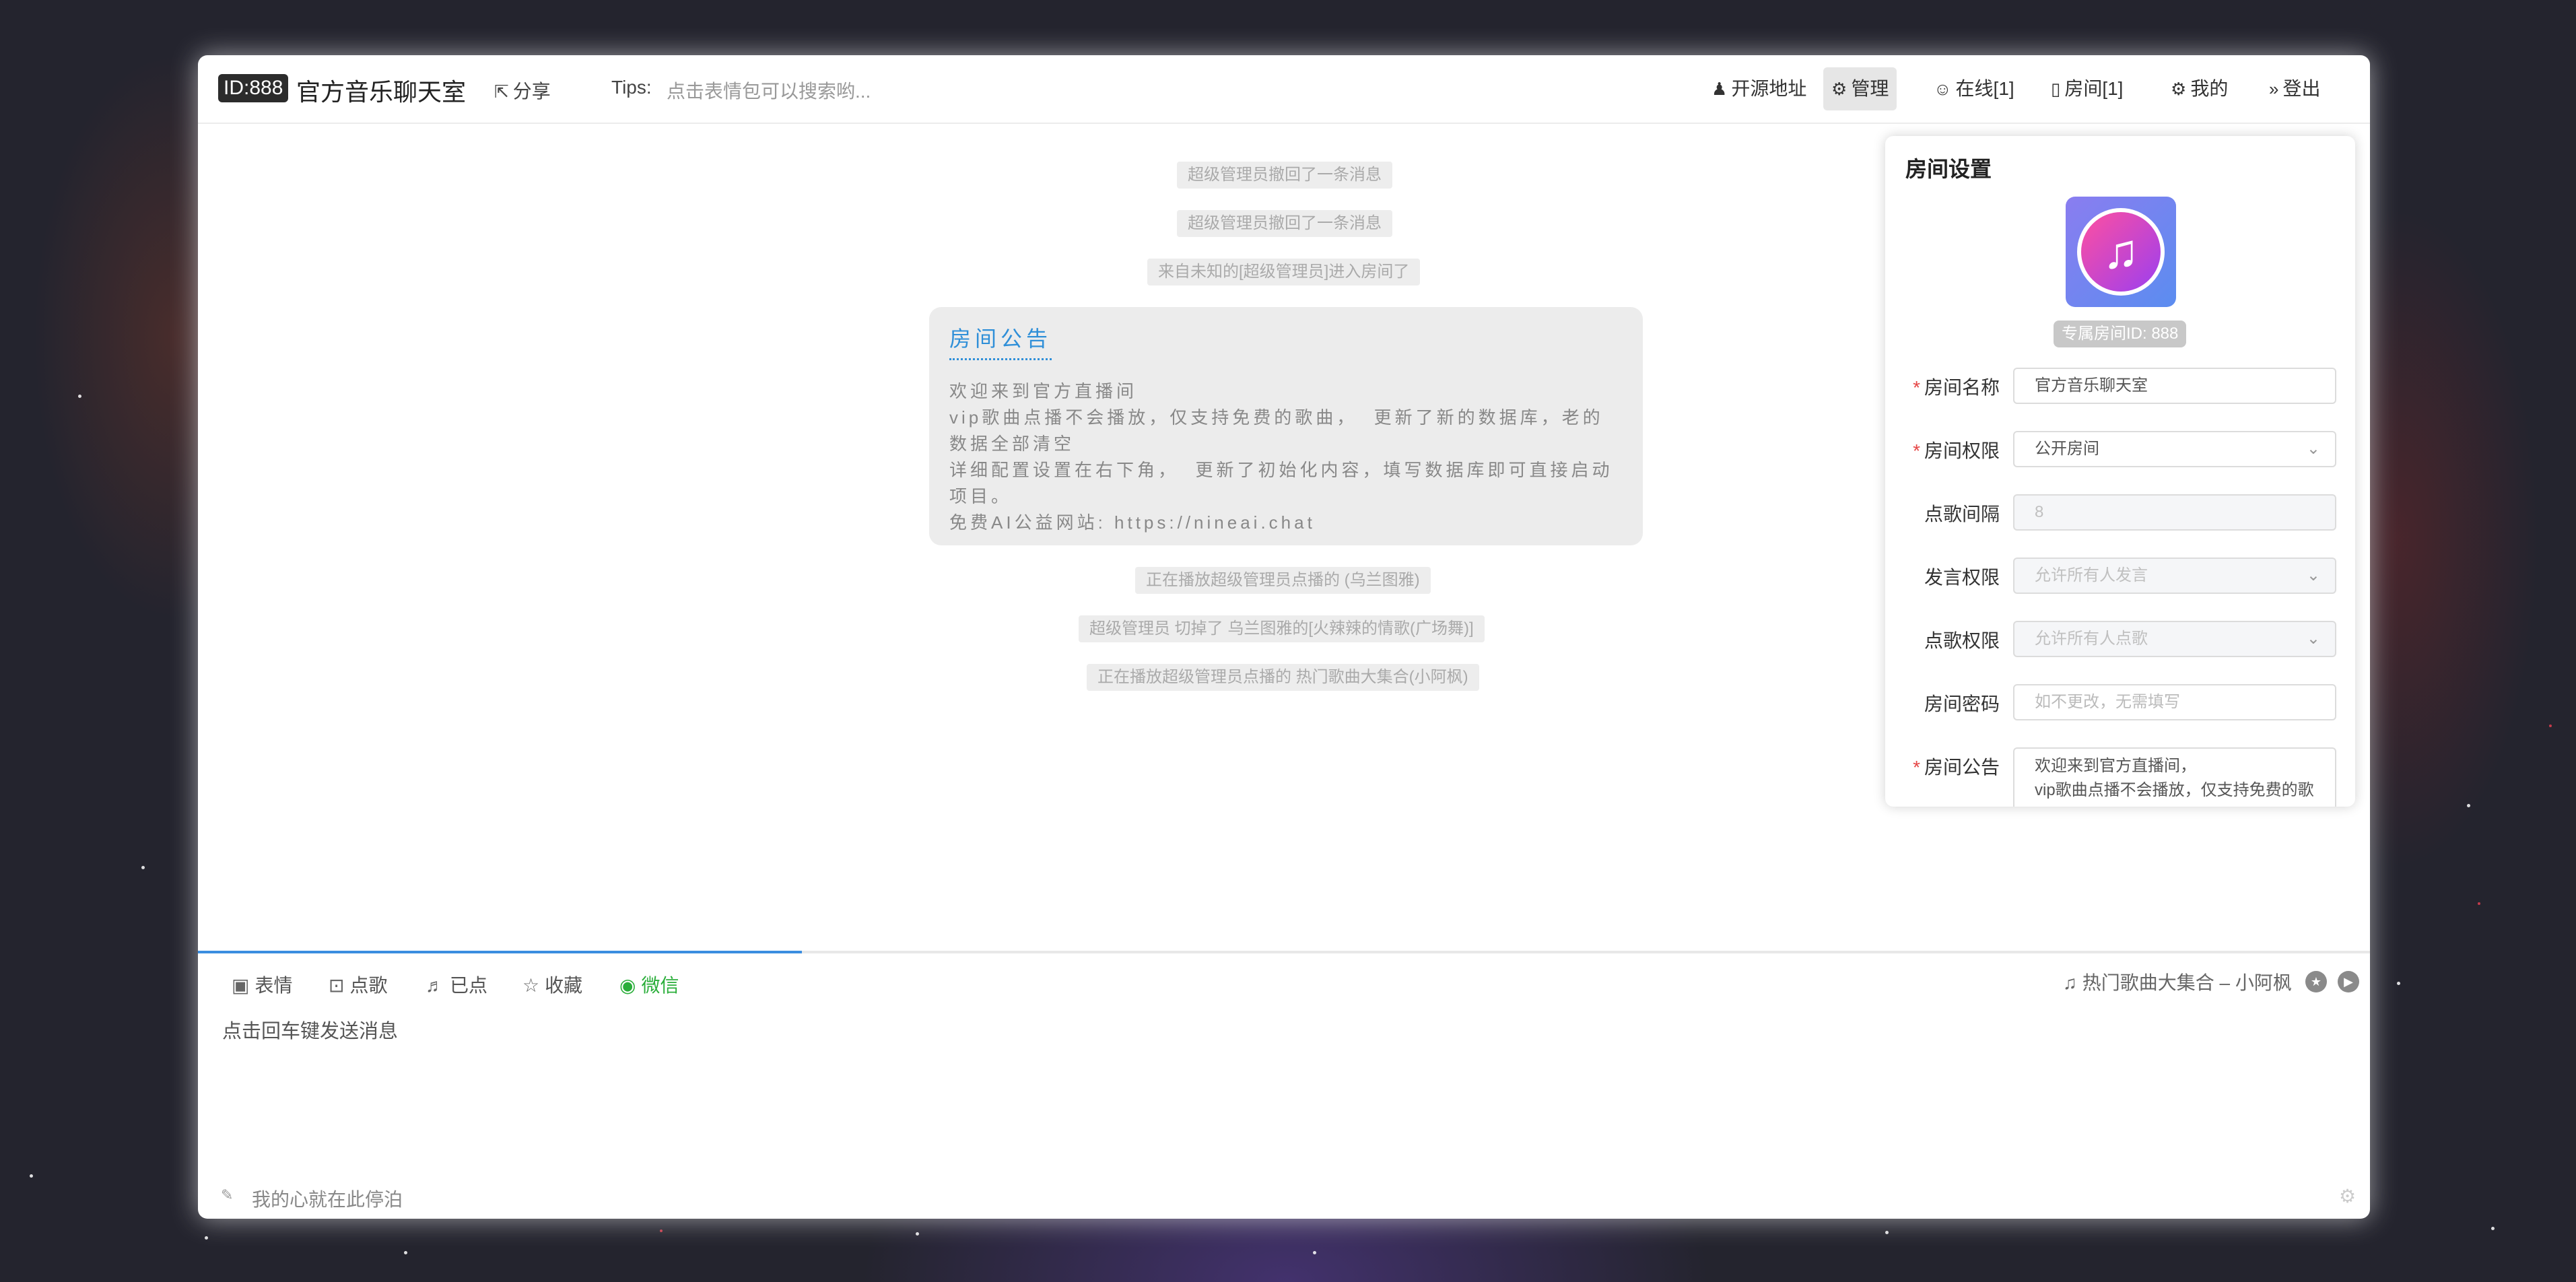  What do you see at coordinates (435, 986) in the screenshot?
I see `playlist-icon: ♬` at bounding box center [435, 986].